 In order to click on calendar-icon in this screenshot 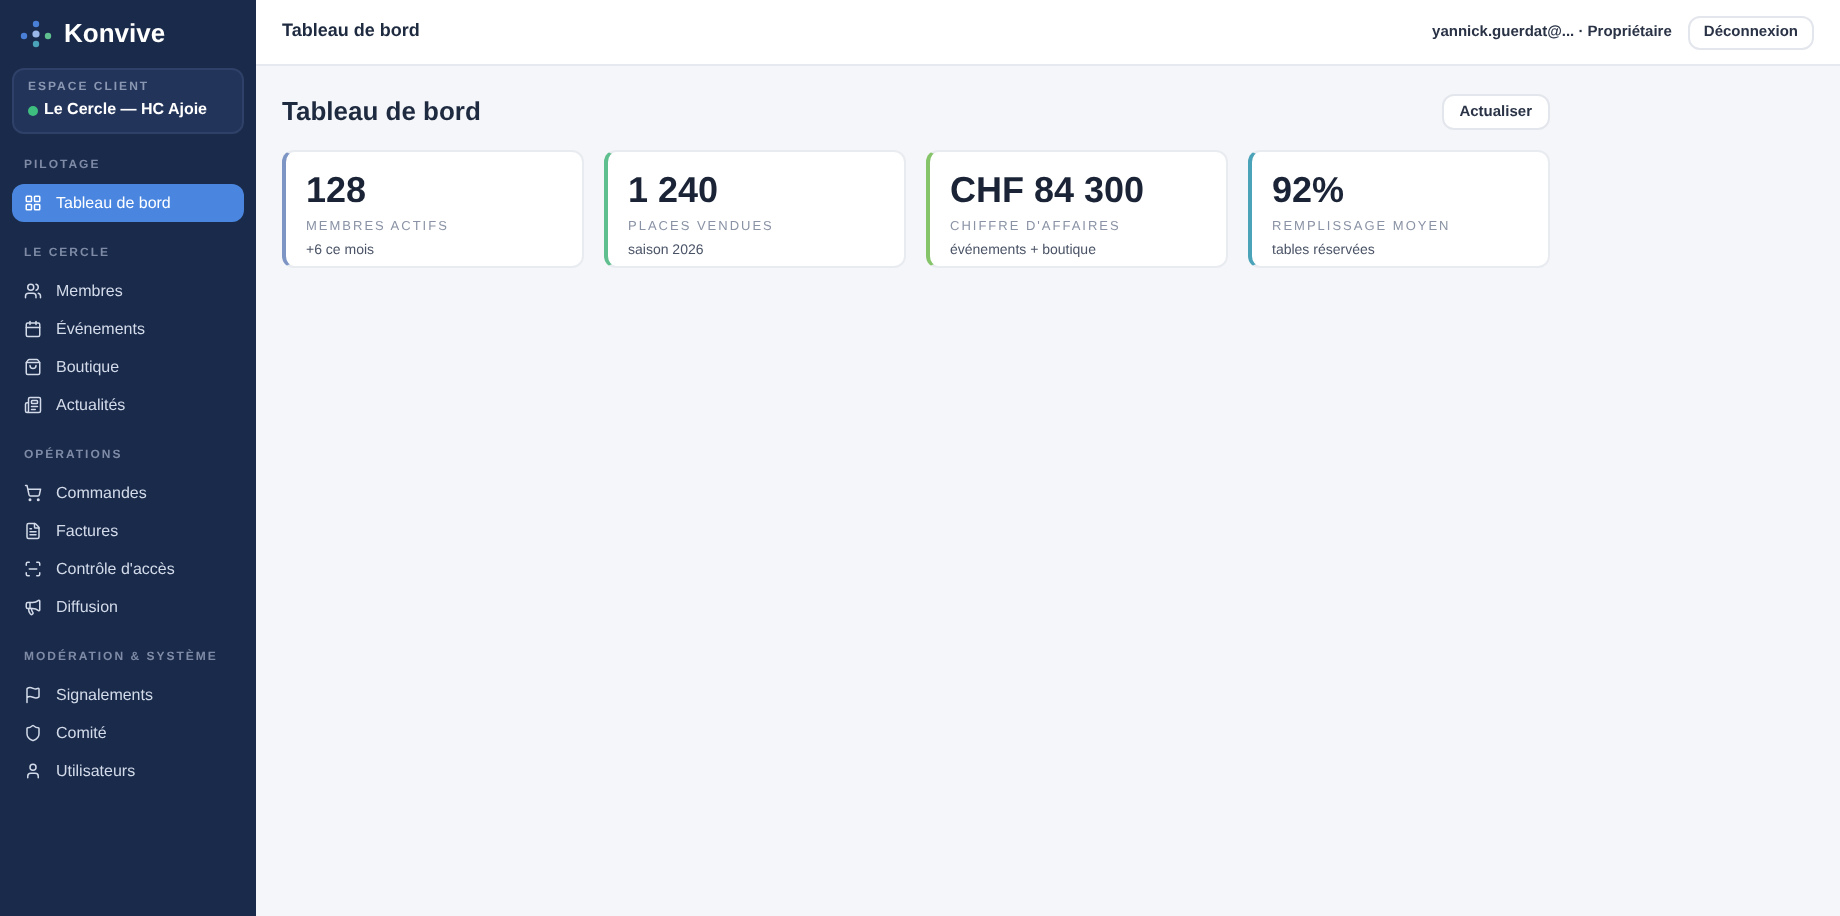, I will do `click(33, 329)`.